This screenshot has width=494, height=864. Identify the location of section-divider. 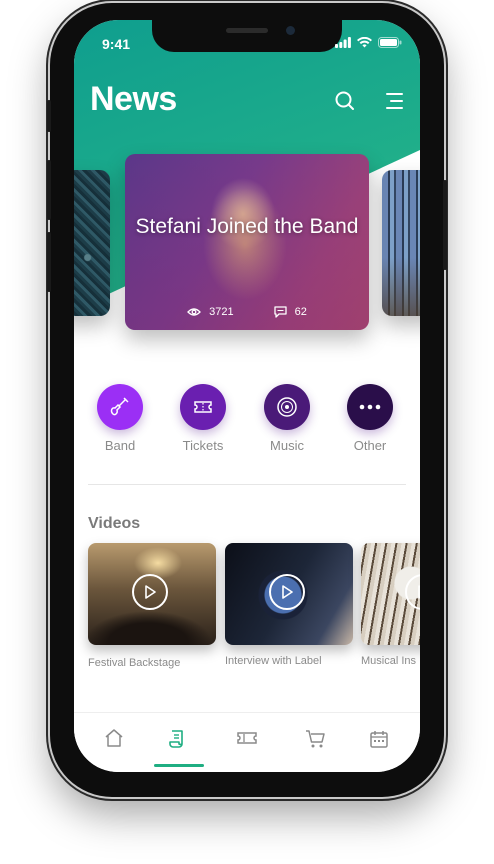
(247, 484).